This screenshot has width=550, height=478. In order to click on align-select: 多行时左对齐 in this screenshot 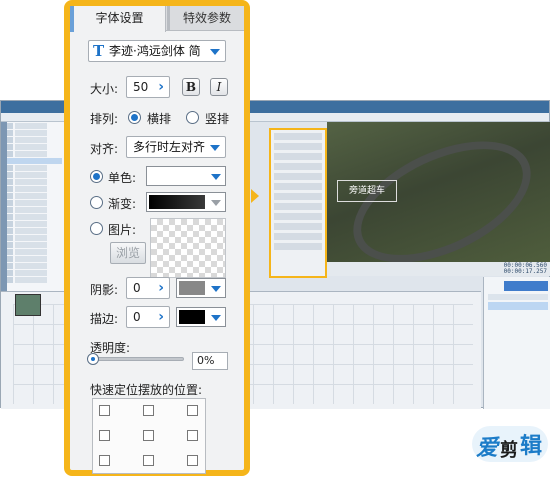, I will do `click(176, 147)`.